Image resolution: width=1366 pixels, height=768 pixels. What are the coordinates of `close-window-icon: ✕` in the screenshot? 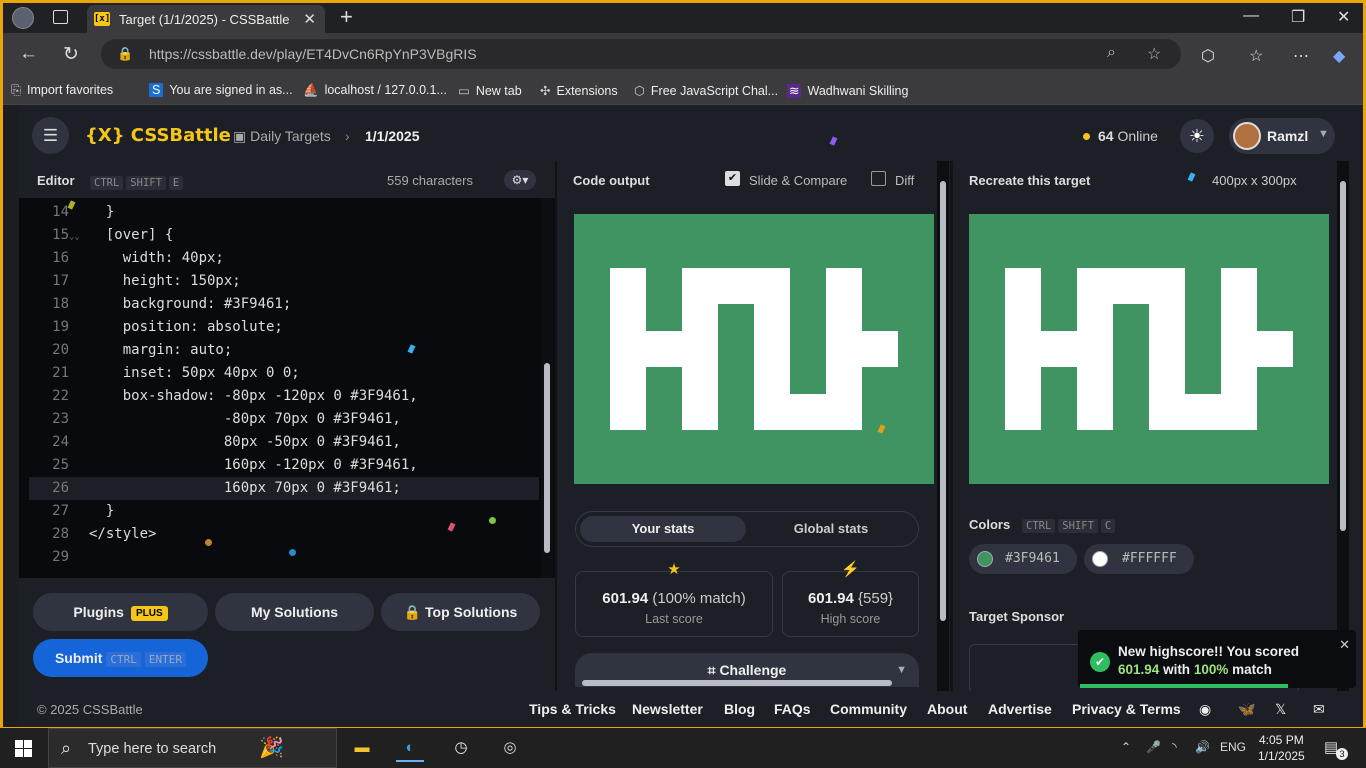 It's located at (1343, 17).